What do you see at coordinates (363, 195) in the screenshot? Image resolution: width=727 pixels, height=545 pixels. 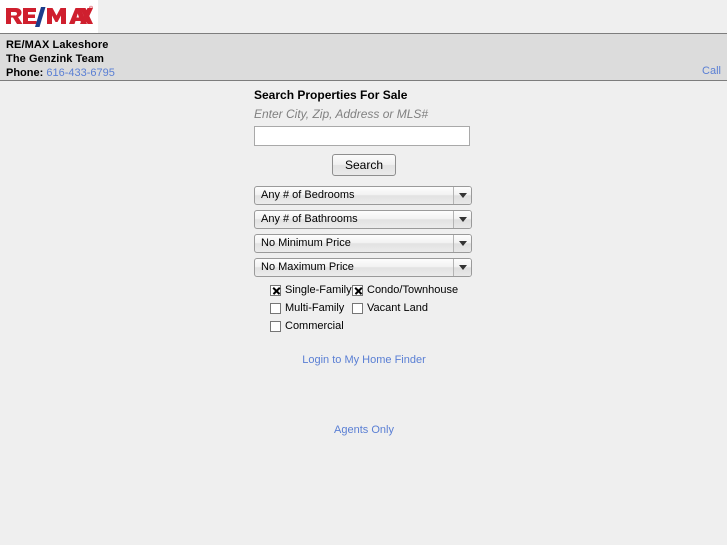 I see `bedrooms-select: Any # of Bedrooms` at bounding box center [363, 195].